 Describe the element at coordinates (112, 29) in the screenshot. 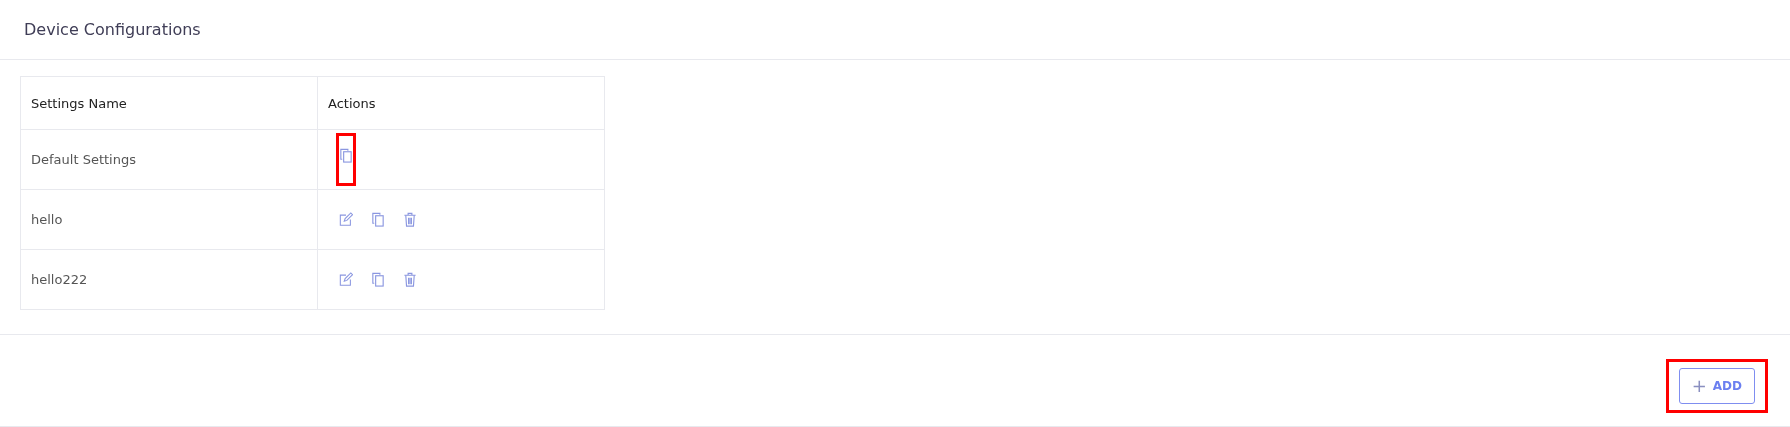

I see `page-title: Device Configurations` at that location.